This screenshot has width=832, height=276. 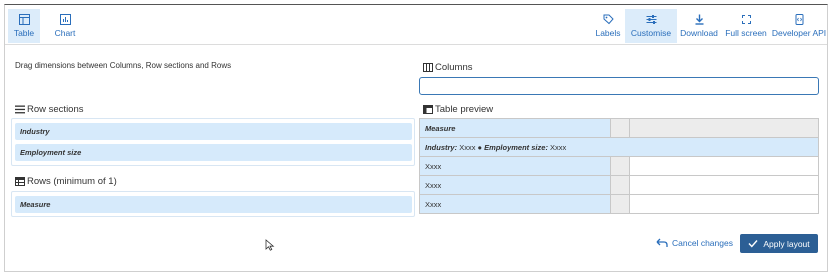 I want to click on fullscreen-icon, so click(x=746, y=19).